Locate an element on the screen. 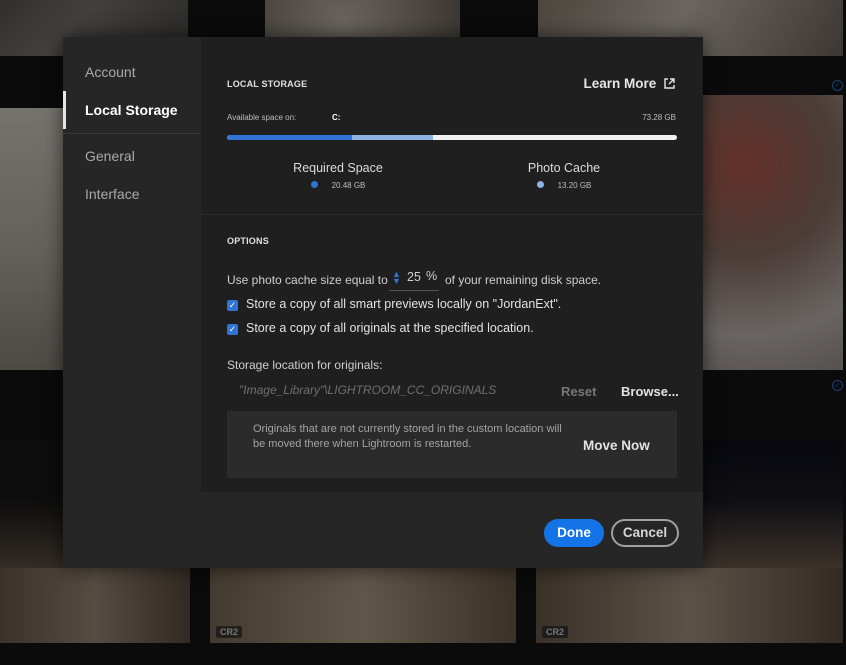 This screenshot has height=665, width=846. cache-size-unit: % is located at coordinates (432, 276).